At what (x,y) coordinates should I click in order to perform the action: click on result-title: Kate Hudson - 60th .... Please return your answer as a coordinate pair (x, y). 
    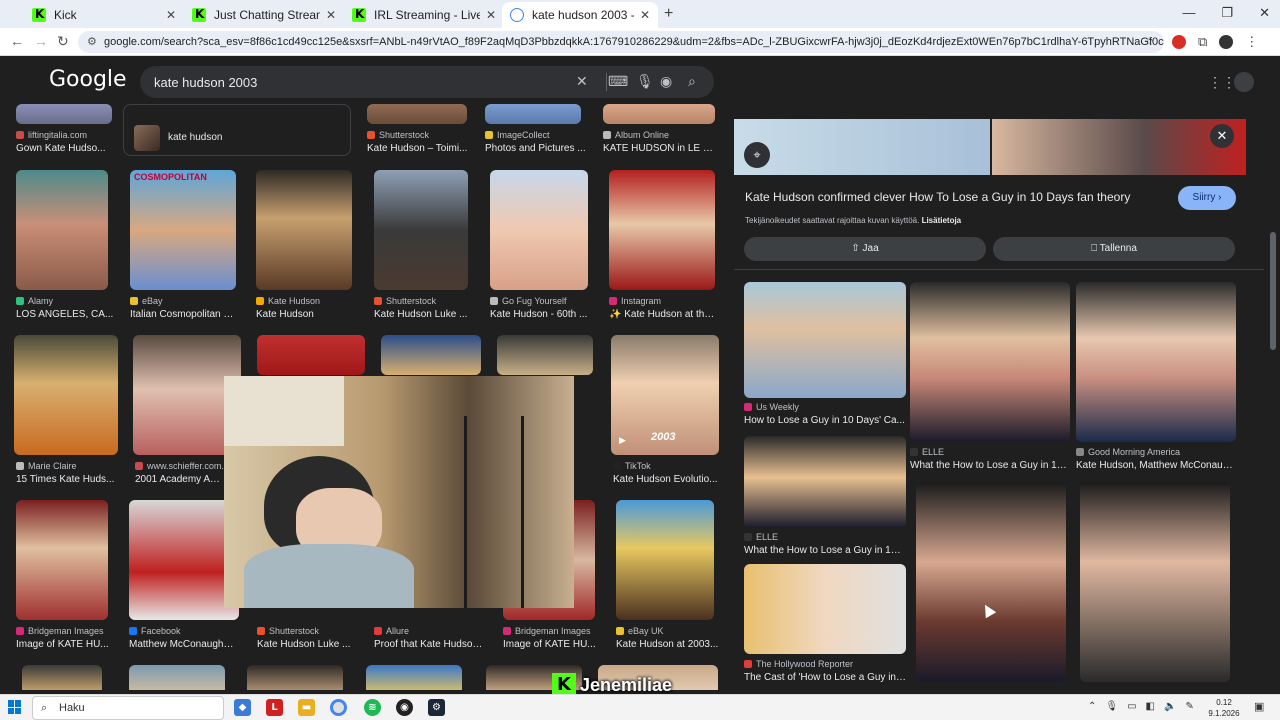
    Looking at the image, I should click on (544, 314).